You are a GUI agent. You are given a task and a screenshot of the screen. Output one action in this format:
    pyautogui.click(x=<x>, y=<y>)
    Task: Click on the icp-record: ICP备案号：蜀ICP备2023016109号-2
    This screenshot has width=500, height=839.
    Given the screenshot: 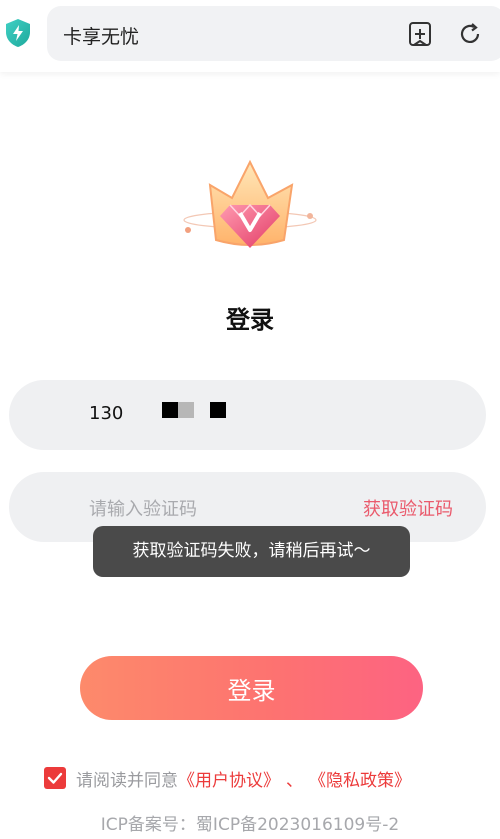 What is the action you would take?
    pyautogui.click(x=250, y=825)
    